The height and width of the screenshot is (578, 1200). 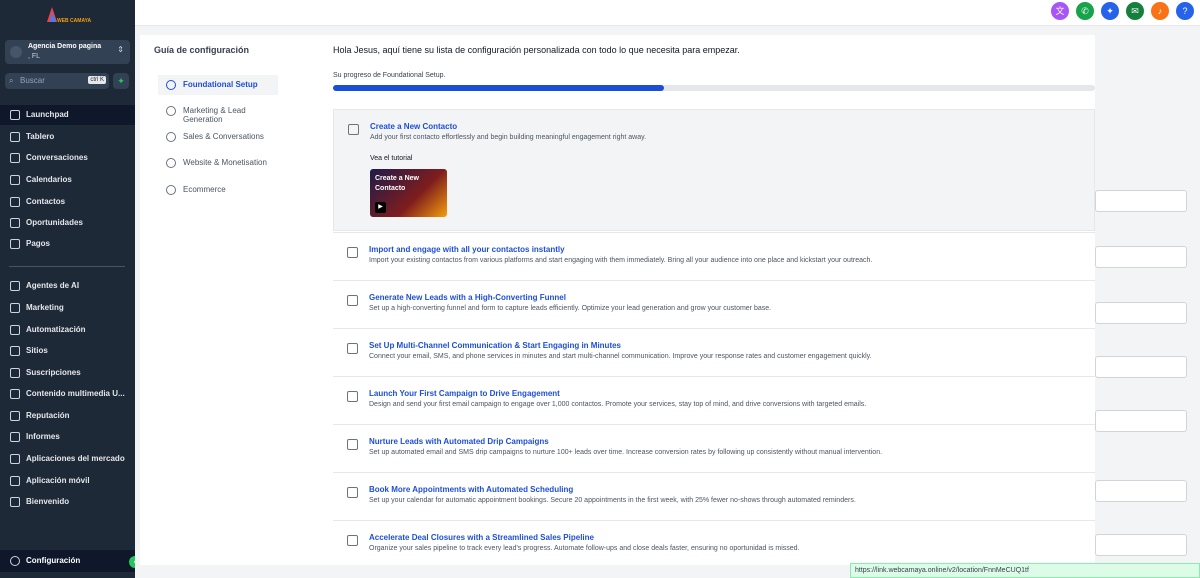 I want to click on play-icon: ▶, so click(x=380, y=207).